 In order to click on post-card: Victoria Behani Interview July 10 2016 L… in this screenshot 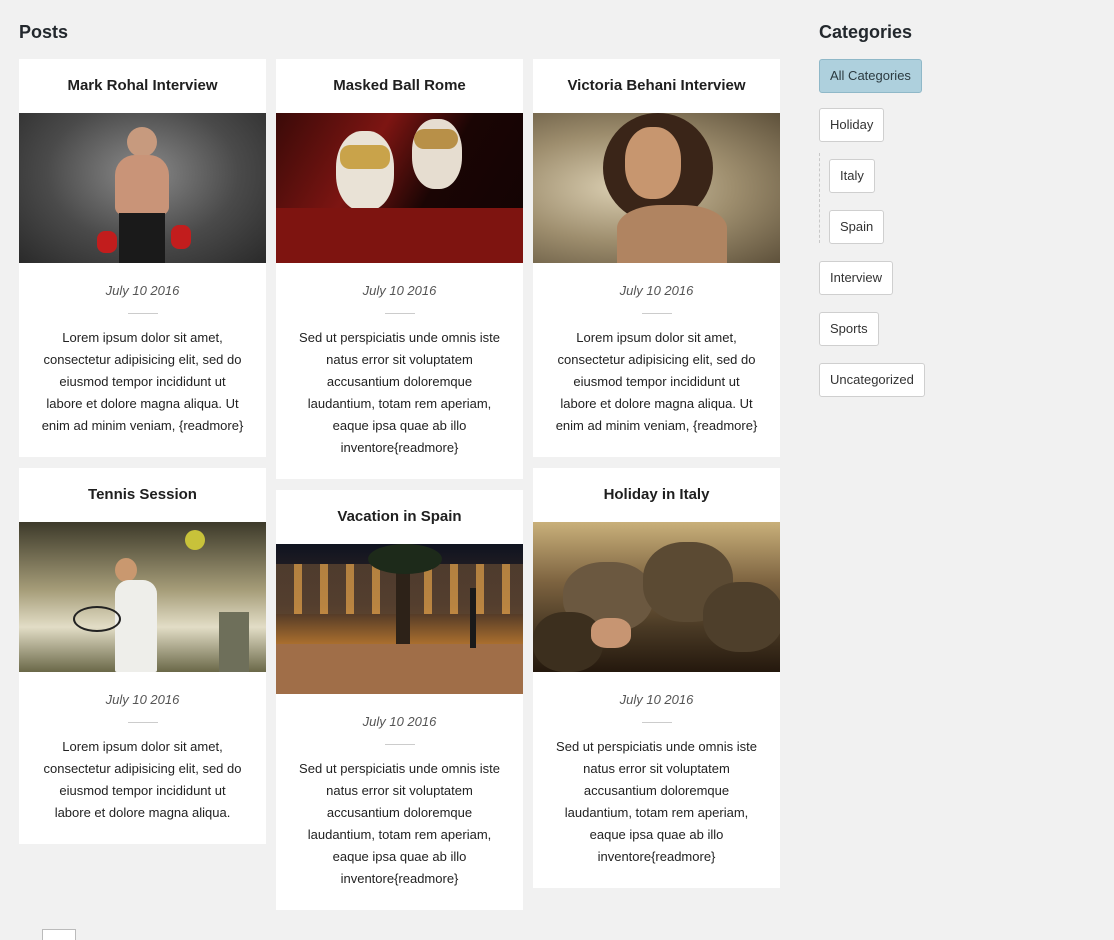, I will do `click(656, 258)`.